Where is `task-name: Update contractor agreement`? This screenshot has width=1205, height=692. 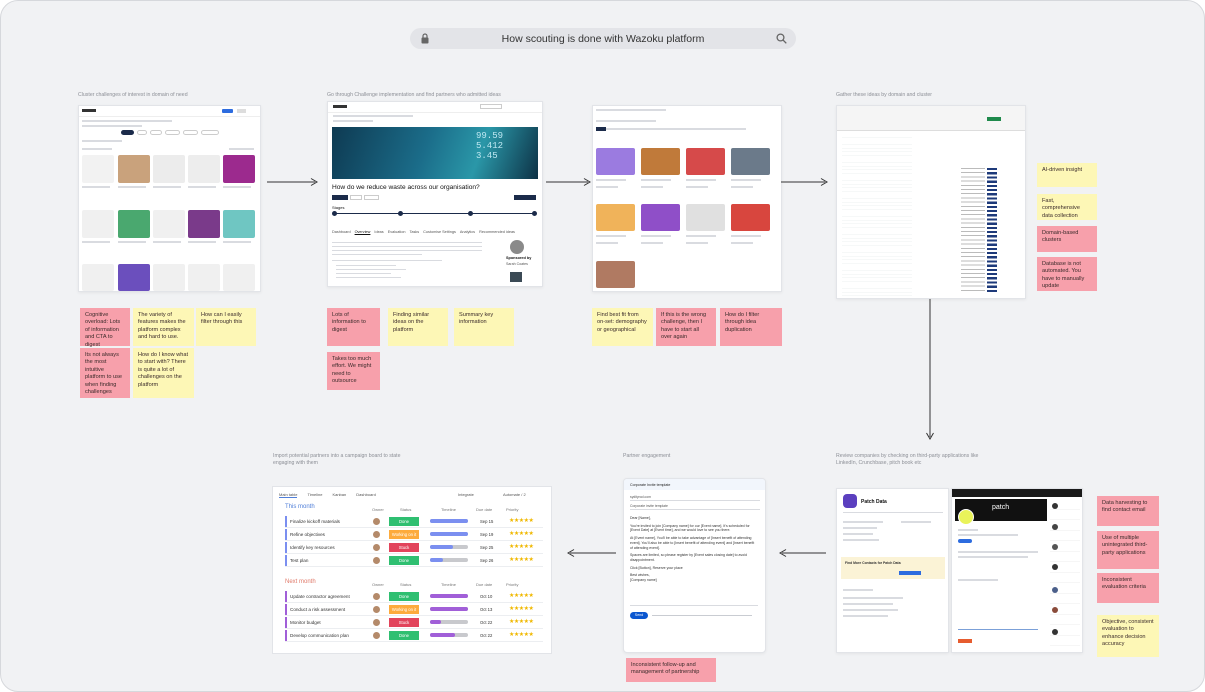 task-name: Update contractor agreement is located at coordinates (320, 596).